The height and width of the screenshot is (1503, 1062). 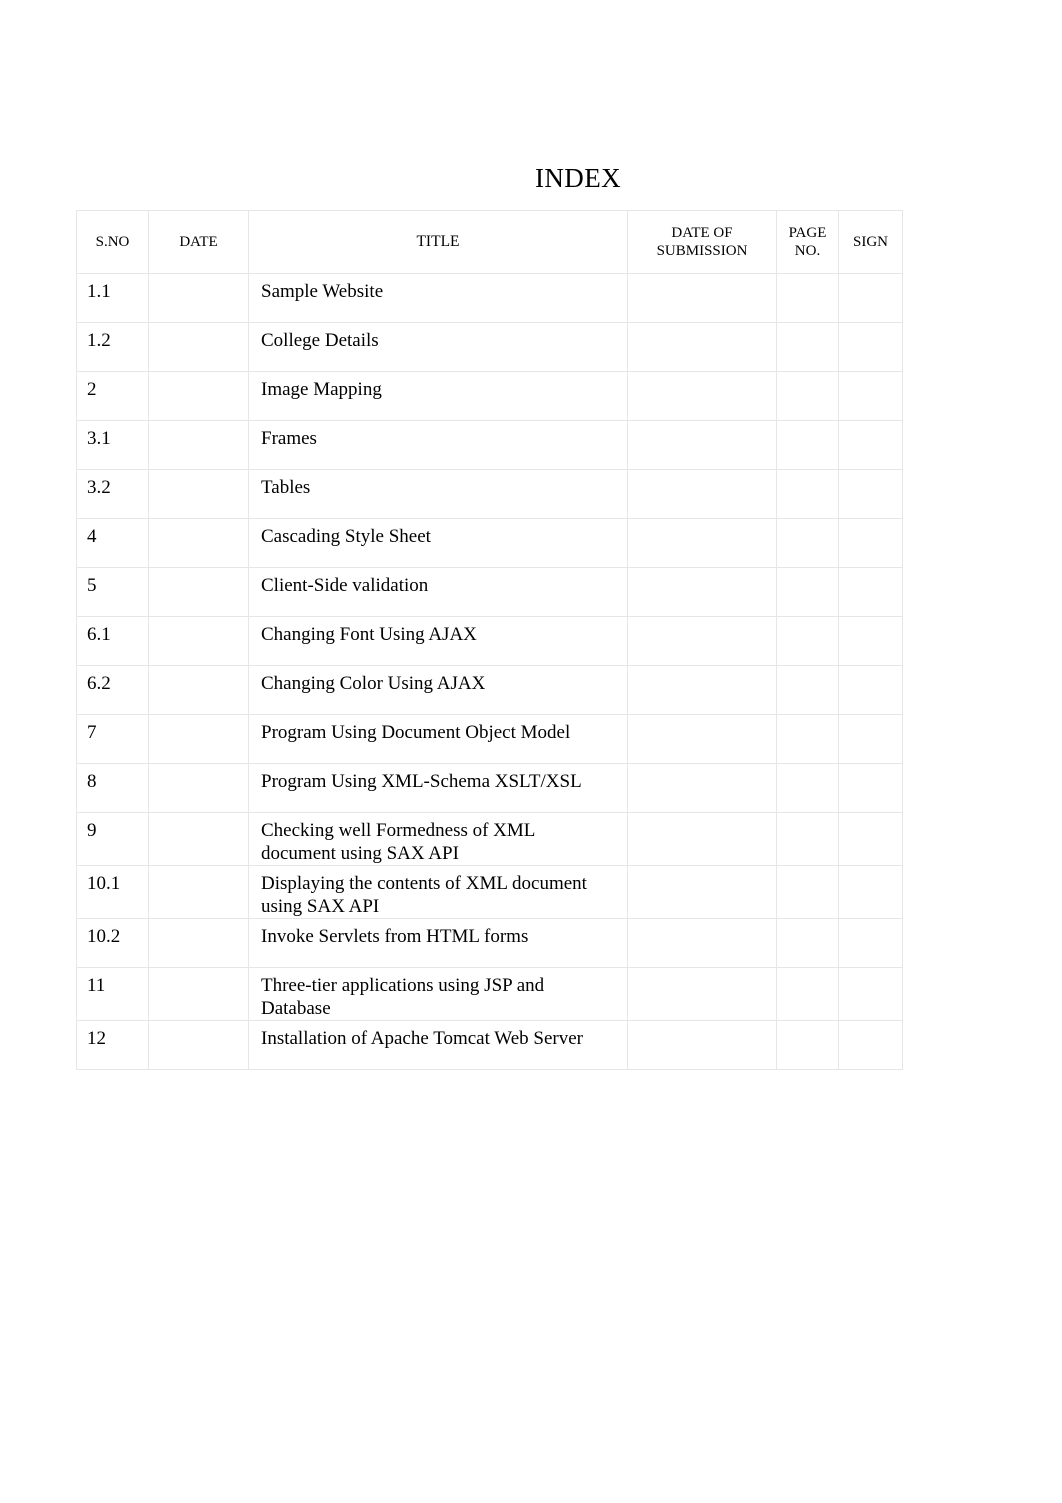 What do you see at coordinates (112, 494) in the screenshot?
I see `cell-sno: 3.2` at bounding box center [112, 494].